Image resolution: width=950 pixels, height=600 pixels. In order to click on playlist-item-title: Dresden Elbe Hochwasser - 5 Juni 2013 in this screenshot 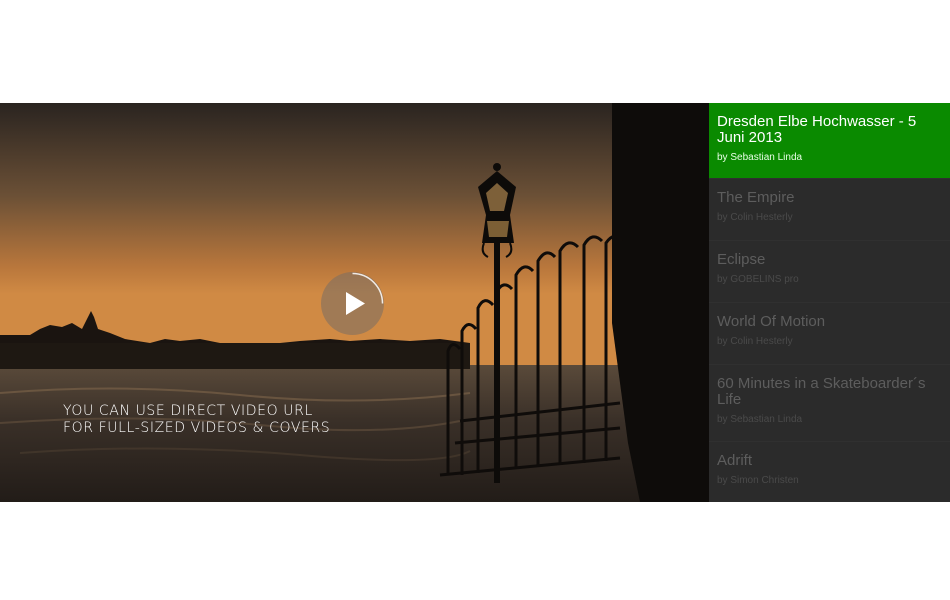, I will do `click(817, 129)`.